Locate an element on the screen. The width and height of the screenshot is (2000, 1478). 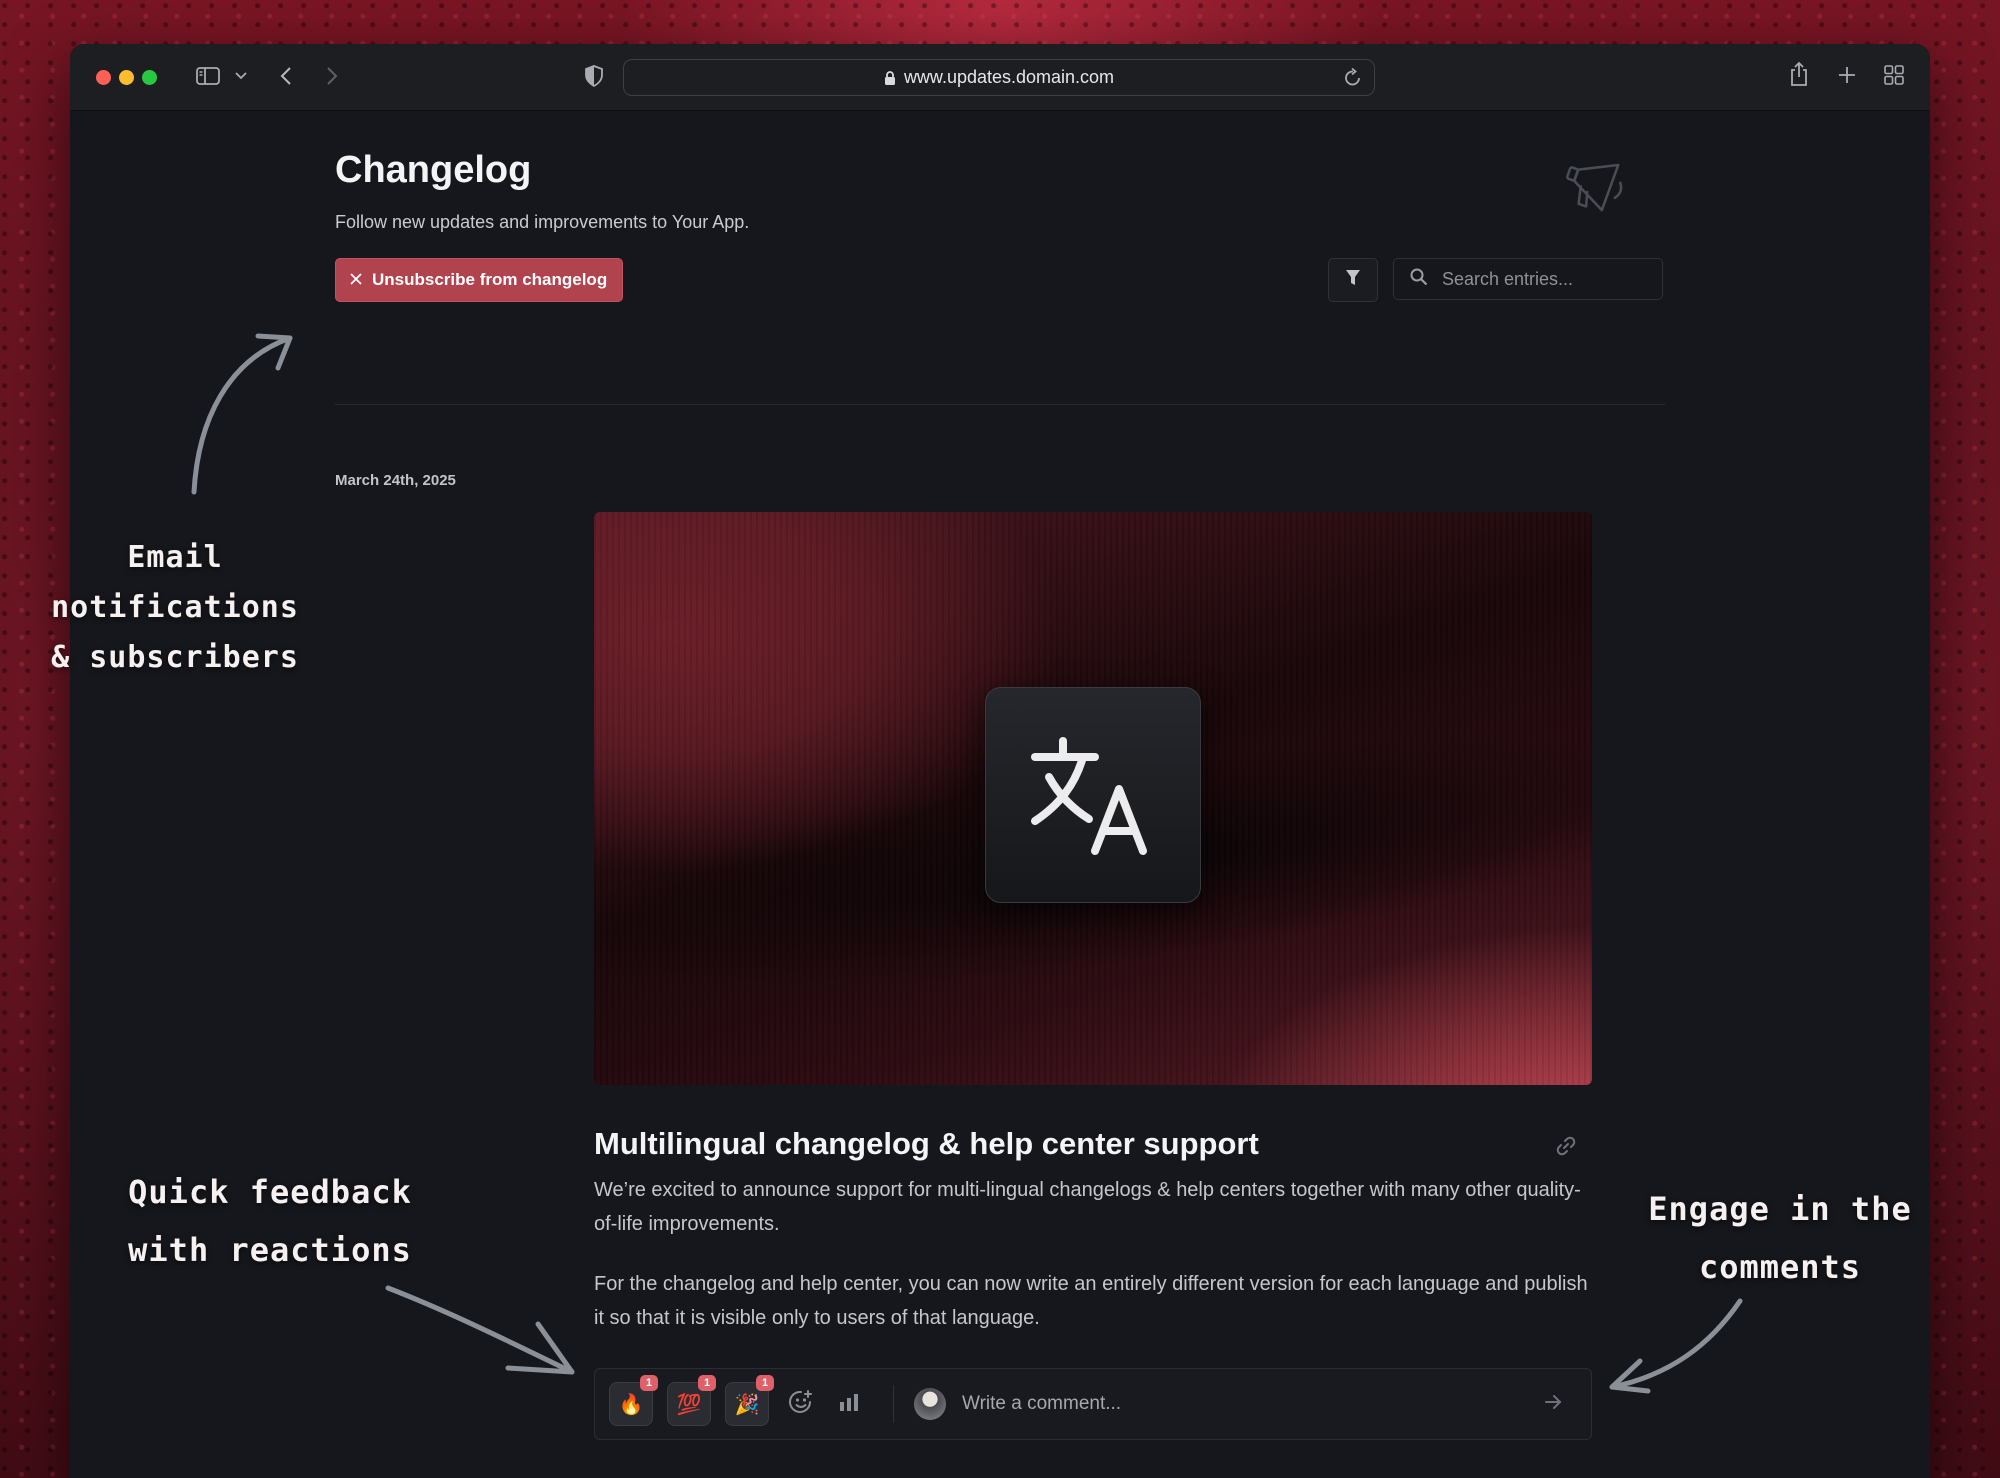
share-icon is located at coordinates (1799, 74).